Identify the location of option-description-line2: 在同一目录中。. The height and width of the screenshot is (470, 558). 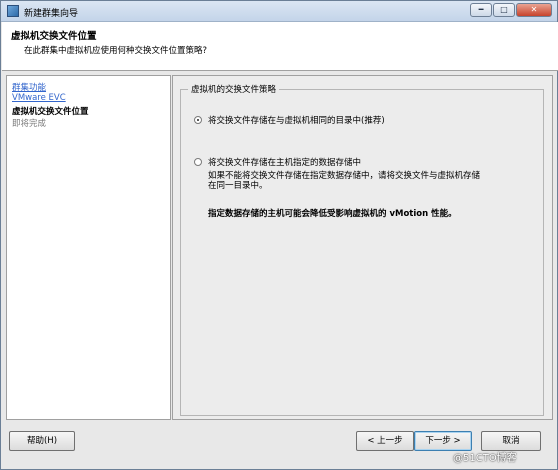
(238, 186).